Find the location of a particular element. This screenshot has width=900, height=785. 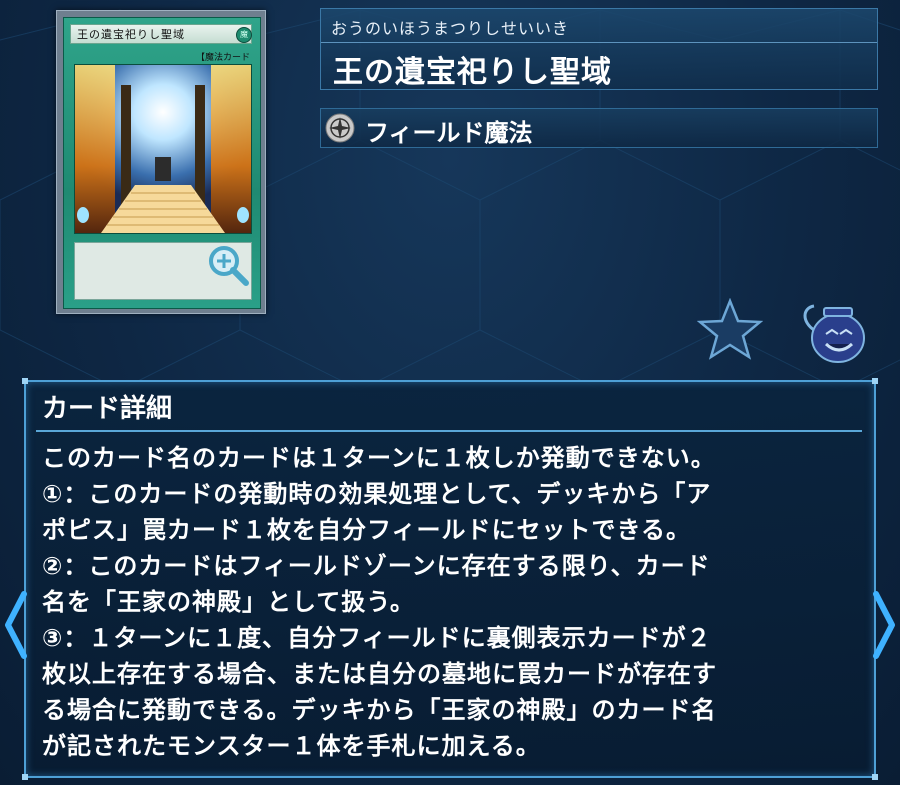

pot-icon is located at coordinates (832, 332).